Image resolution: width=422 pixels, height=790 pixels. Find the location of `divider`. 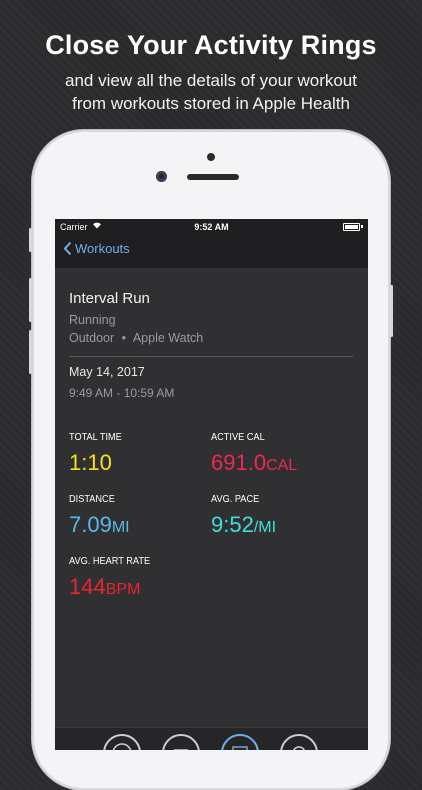

divider is located at coordinates (211, 356).